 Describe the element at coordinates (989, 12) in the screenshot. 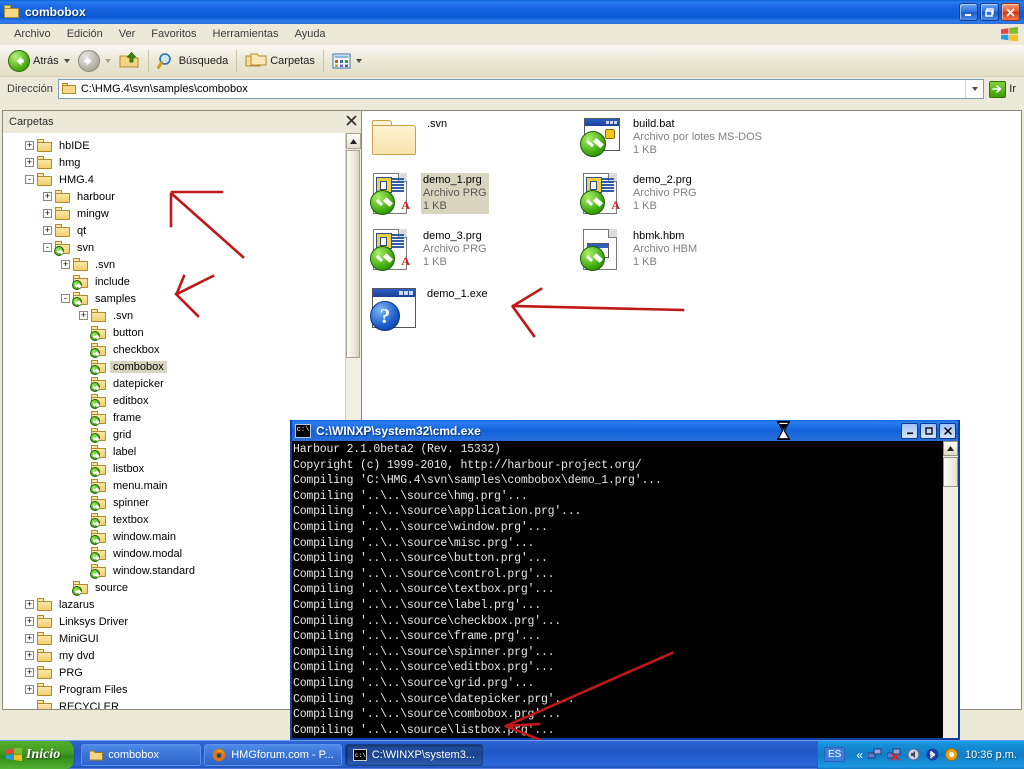

I see `restore-button` at that location.